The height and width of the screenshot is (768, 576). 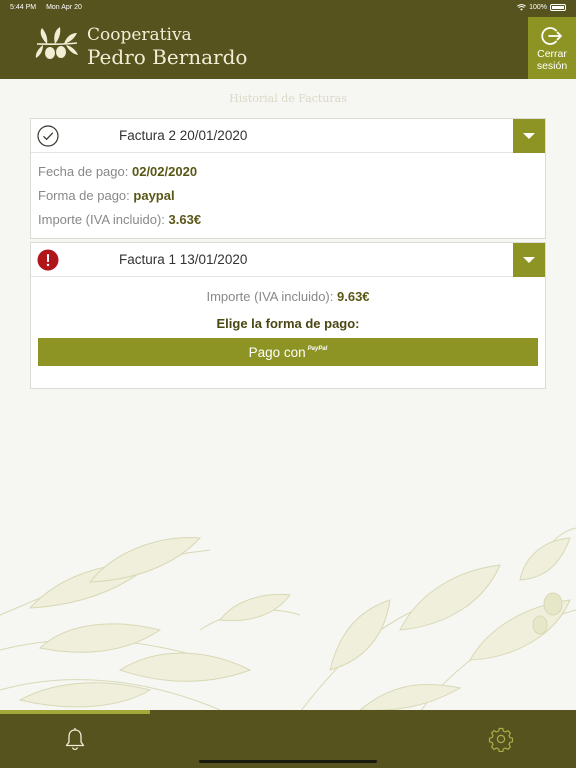 I want to click on olive-branch-logo-icon, so click(x=56, y=43).